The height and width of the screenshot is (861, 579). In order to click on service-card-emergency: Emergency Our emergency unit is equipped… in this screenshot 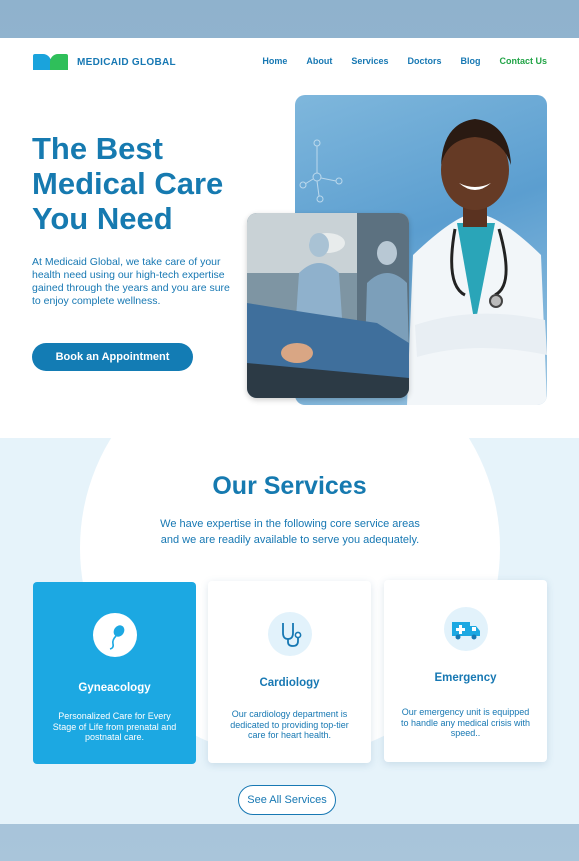, I will do `click(465, 671)`.